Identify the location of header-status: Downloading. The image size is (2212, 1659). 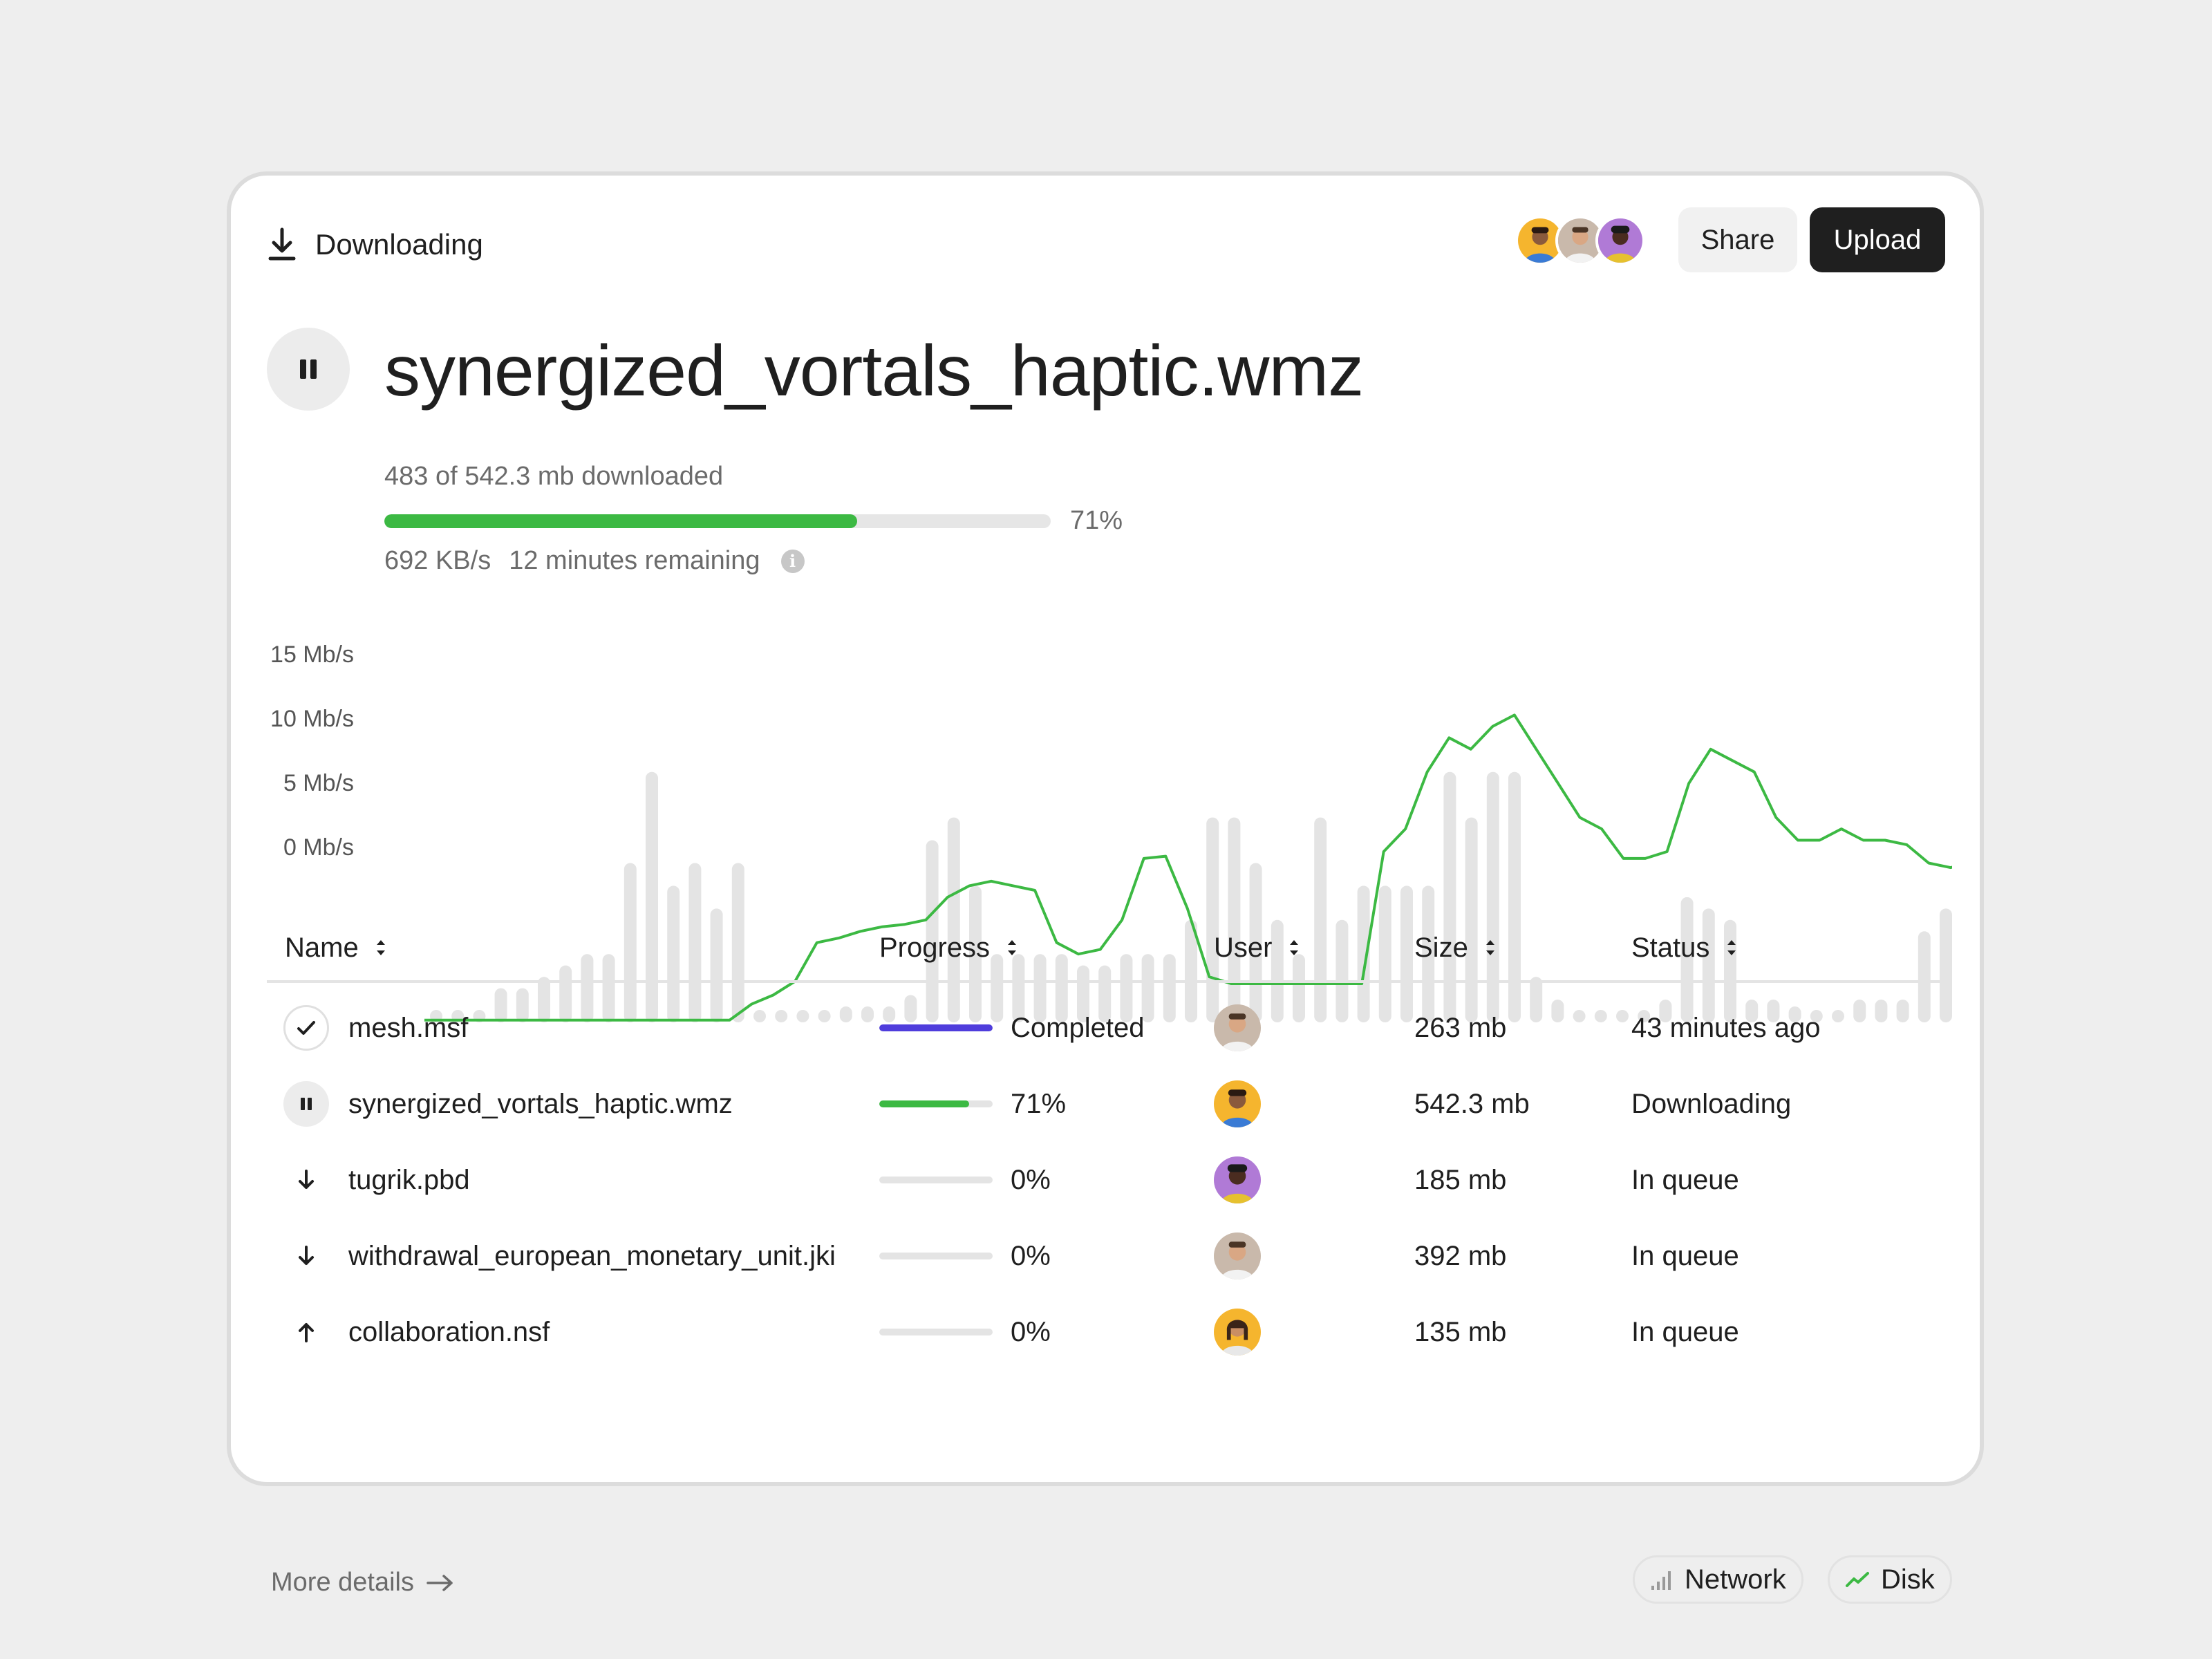
(375, 245).